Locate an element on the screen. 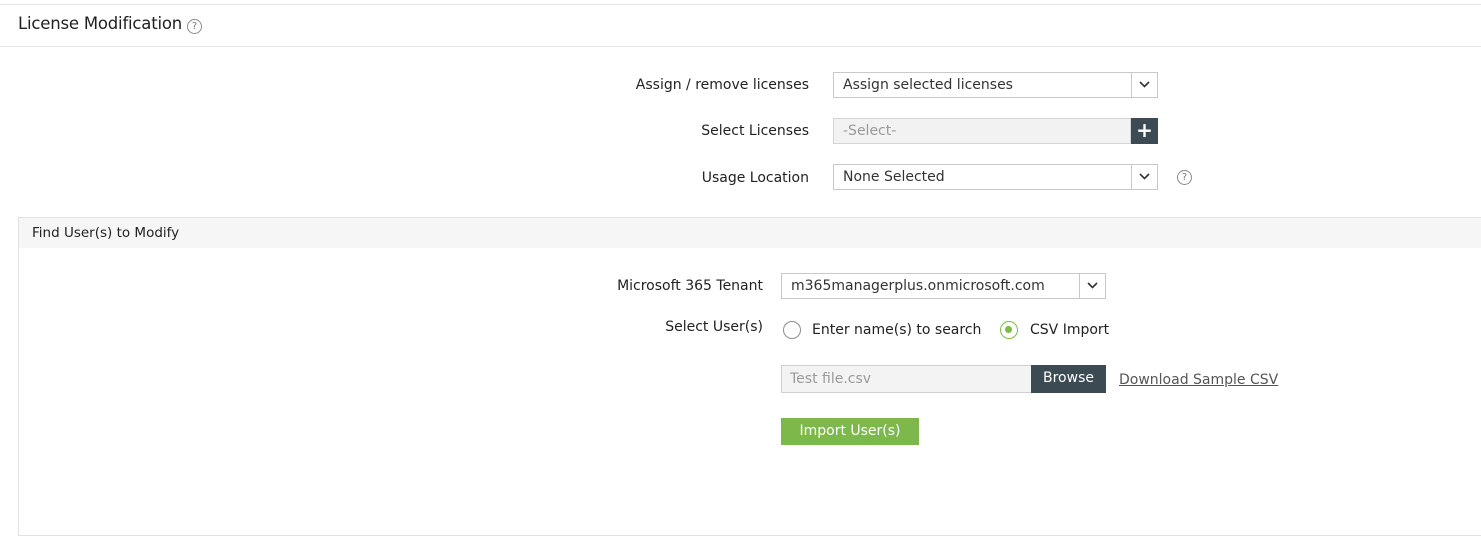  radio-csv-import is located at coordinates (1009, 330).